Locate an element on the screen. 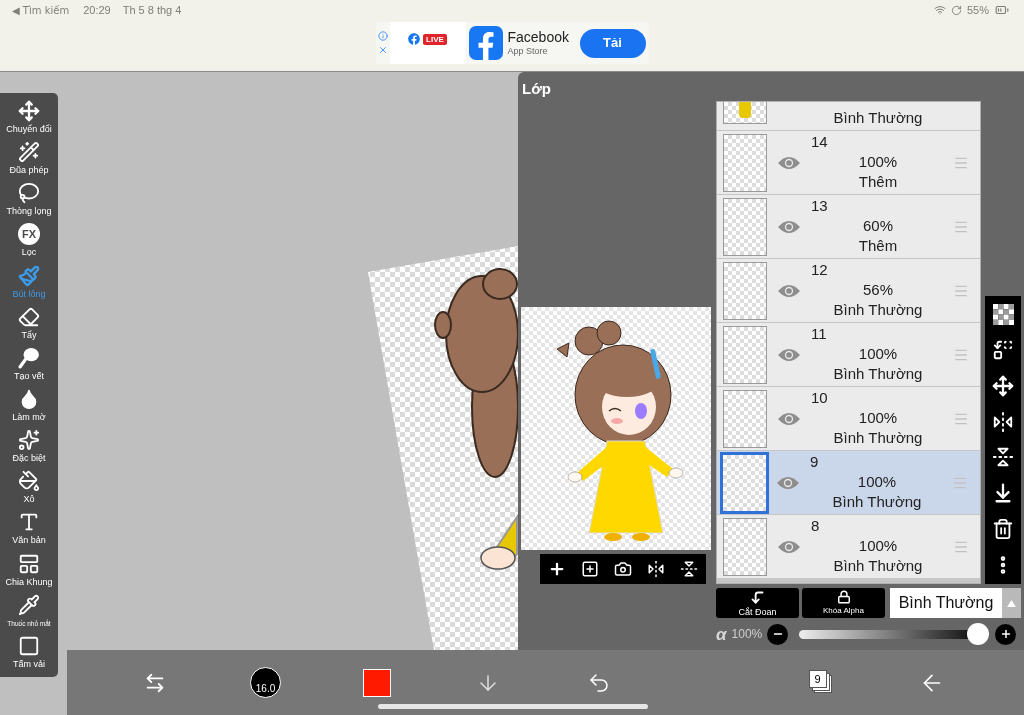 The width and height of the screenshot is (1024, 715). tool-button: Chia Khung is located at coordinates (29, 570).